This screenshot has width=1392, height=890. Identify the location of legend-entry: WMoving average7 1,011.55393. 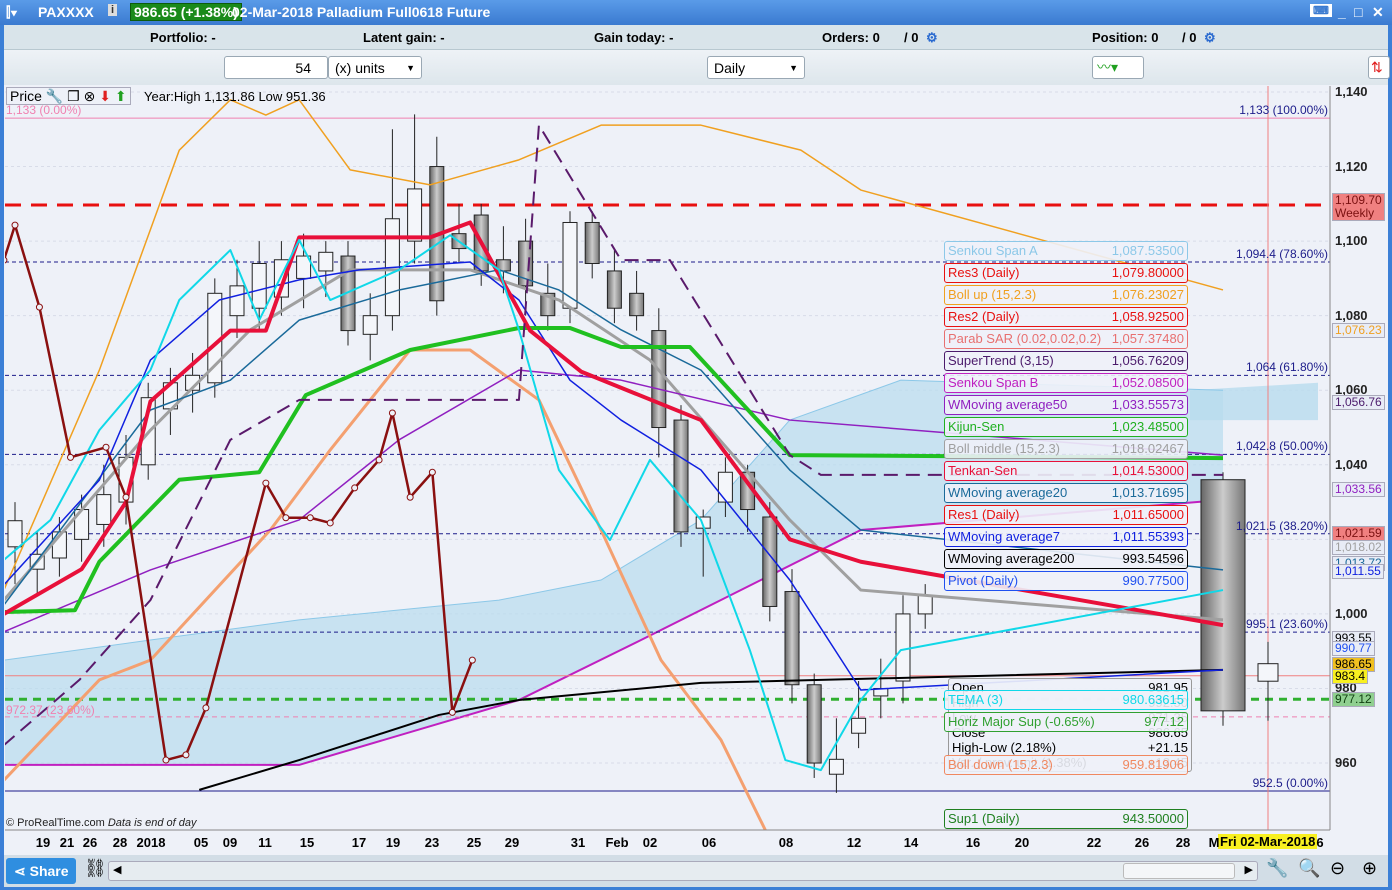
(1066, 537).